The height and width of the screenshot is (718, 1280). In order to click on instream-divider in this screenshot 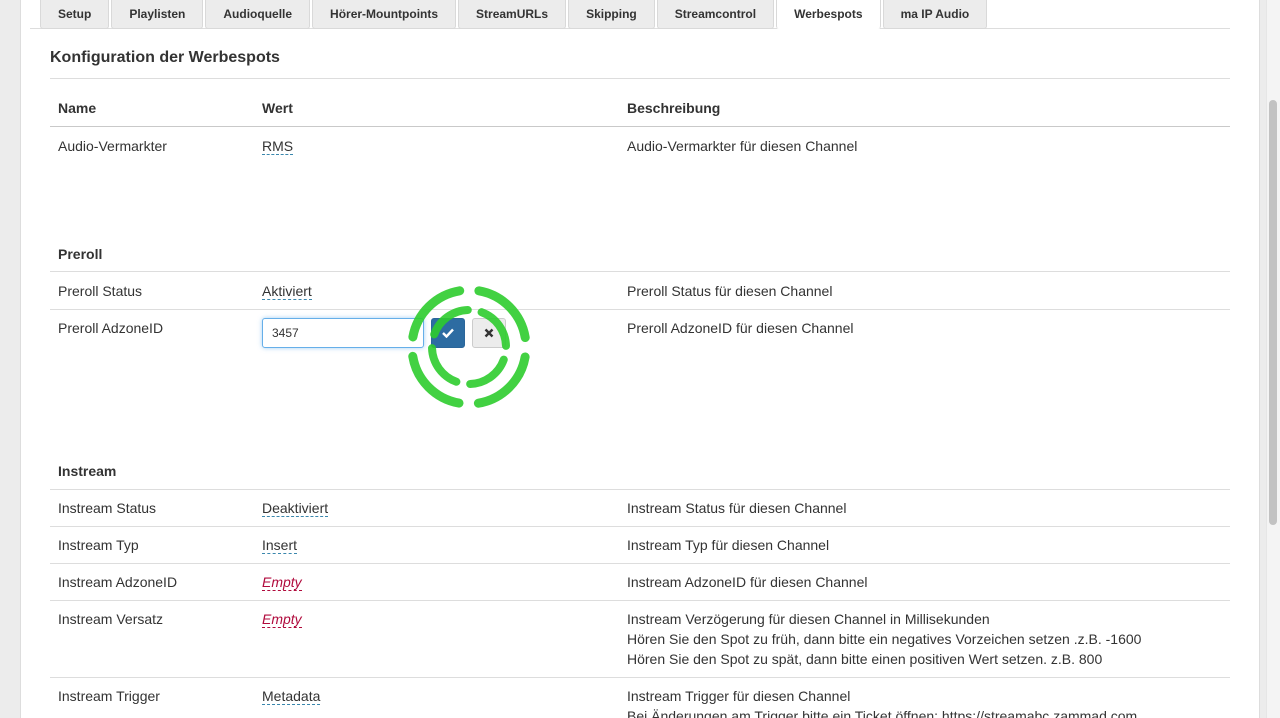, I will do `click(640, 489)`.